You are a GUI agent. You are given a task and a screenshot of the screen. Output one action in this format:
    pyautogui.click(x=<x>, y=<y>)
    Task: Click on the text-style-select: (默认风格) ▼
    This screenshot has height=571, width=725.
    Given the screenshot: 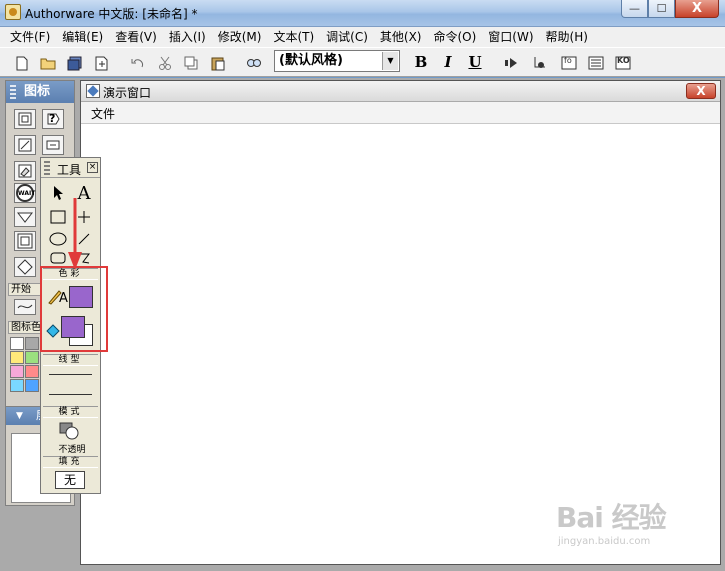 What is the action you would take?
    pyautogui.click(x=337, y=61)
    